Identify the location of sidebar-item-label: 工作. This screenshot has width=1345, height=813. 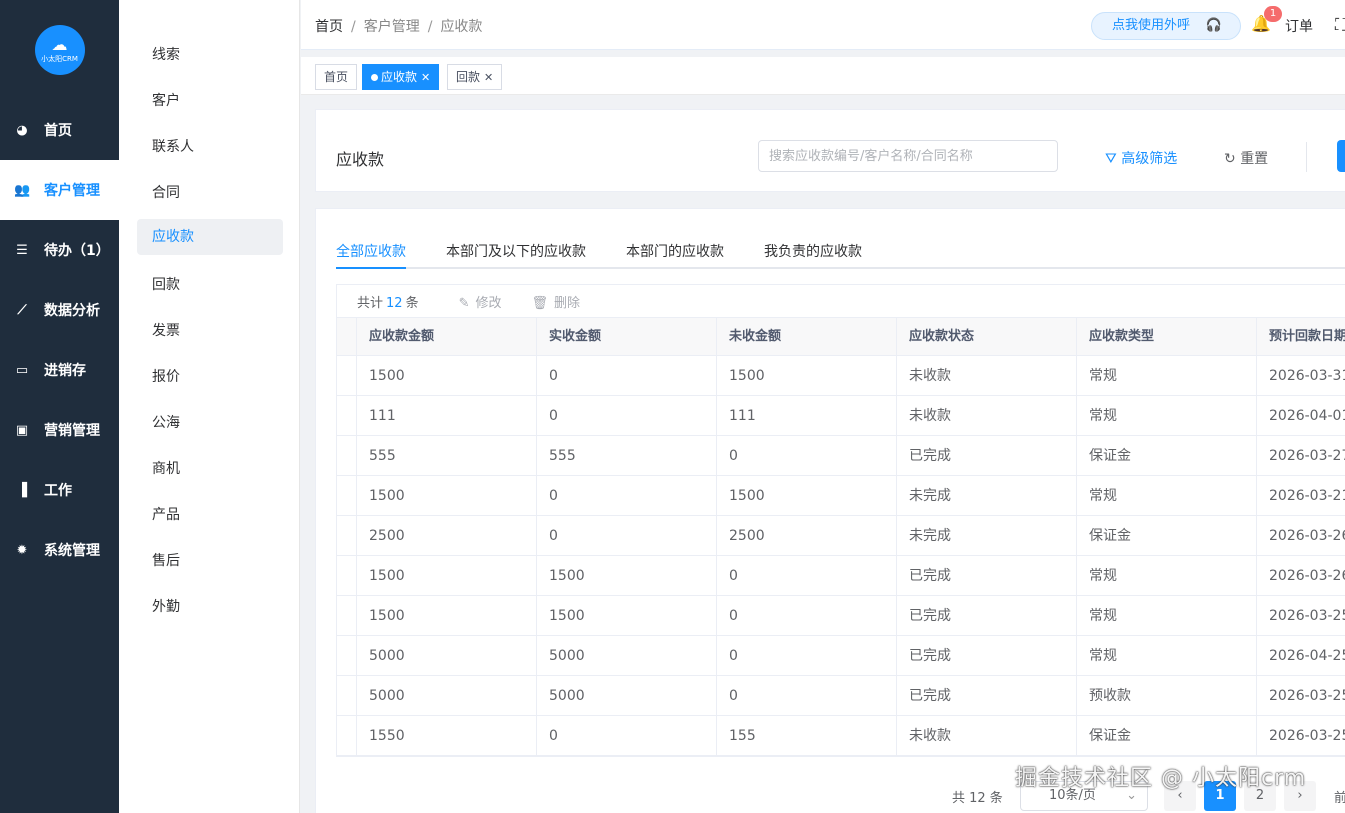
(58, 491).